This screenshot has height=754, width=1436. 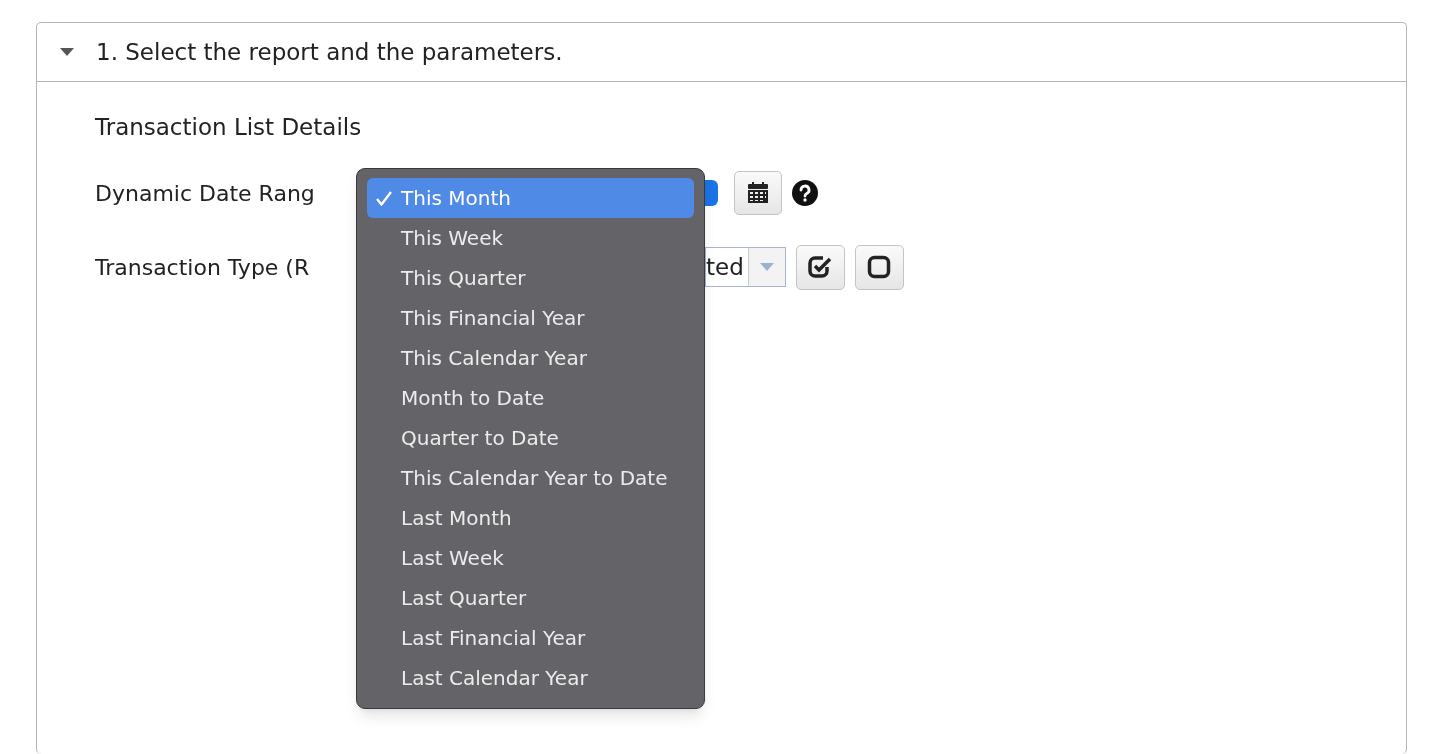 I want to click on dropdown-arrow-icon, so click(x=766, y=267).